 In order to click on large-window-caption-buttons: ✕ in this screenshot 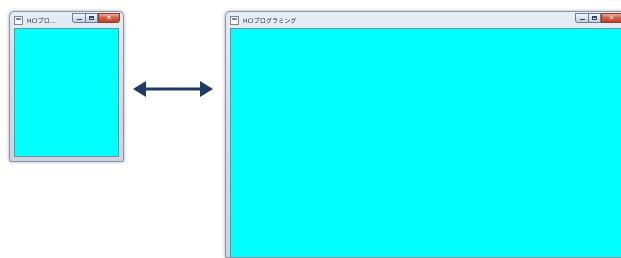, I will do `click(598, 18)`.